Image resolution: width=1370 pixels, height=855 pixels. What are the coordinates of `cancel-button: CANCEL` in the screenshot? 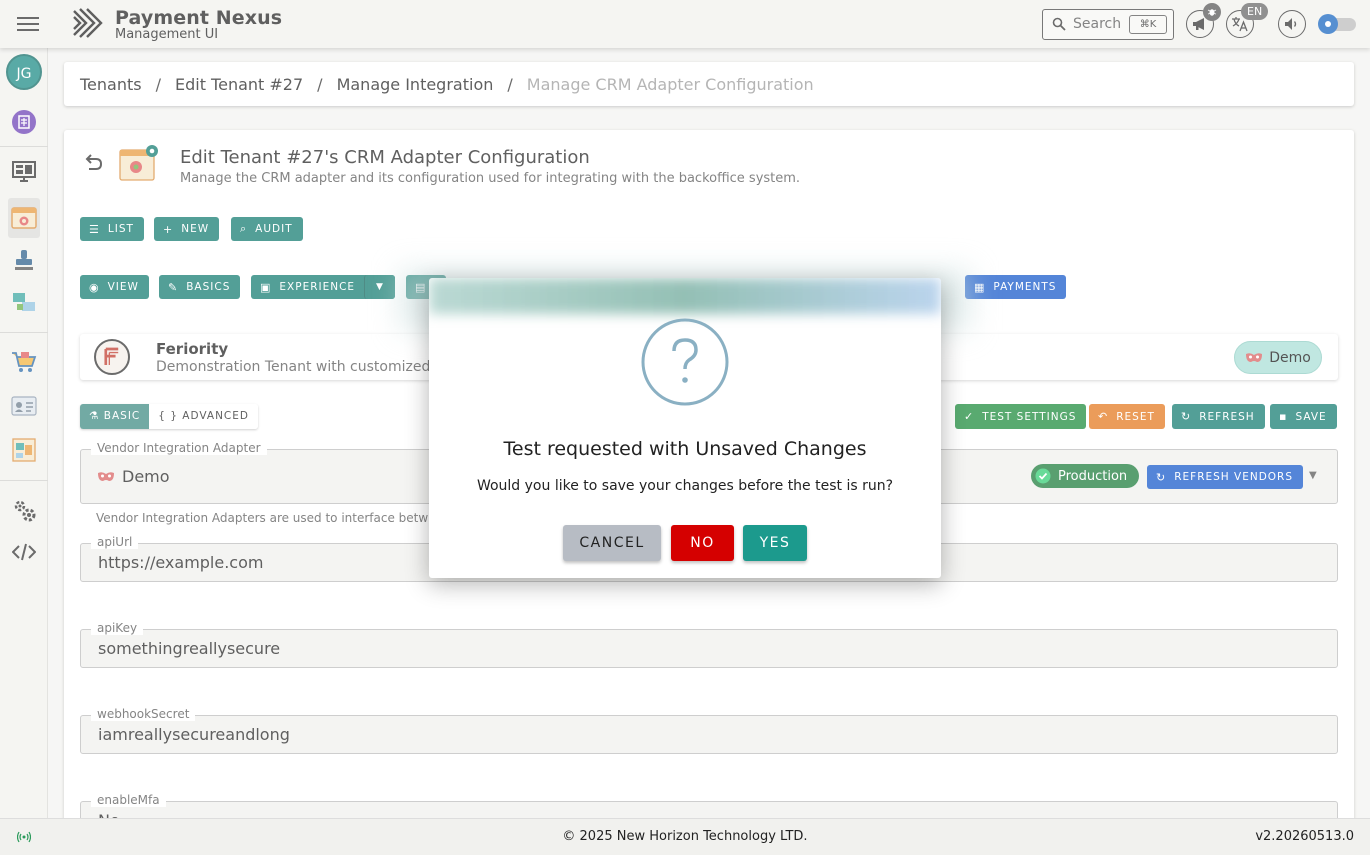 It's located at (612, 543).